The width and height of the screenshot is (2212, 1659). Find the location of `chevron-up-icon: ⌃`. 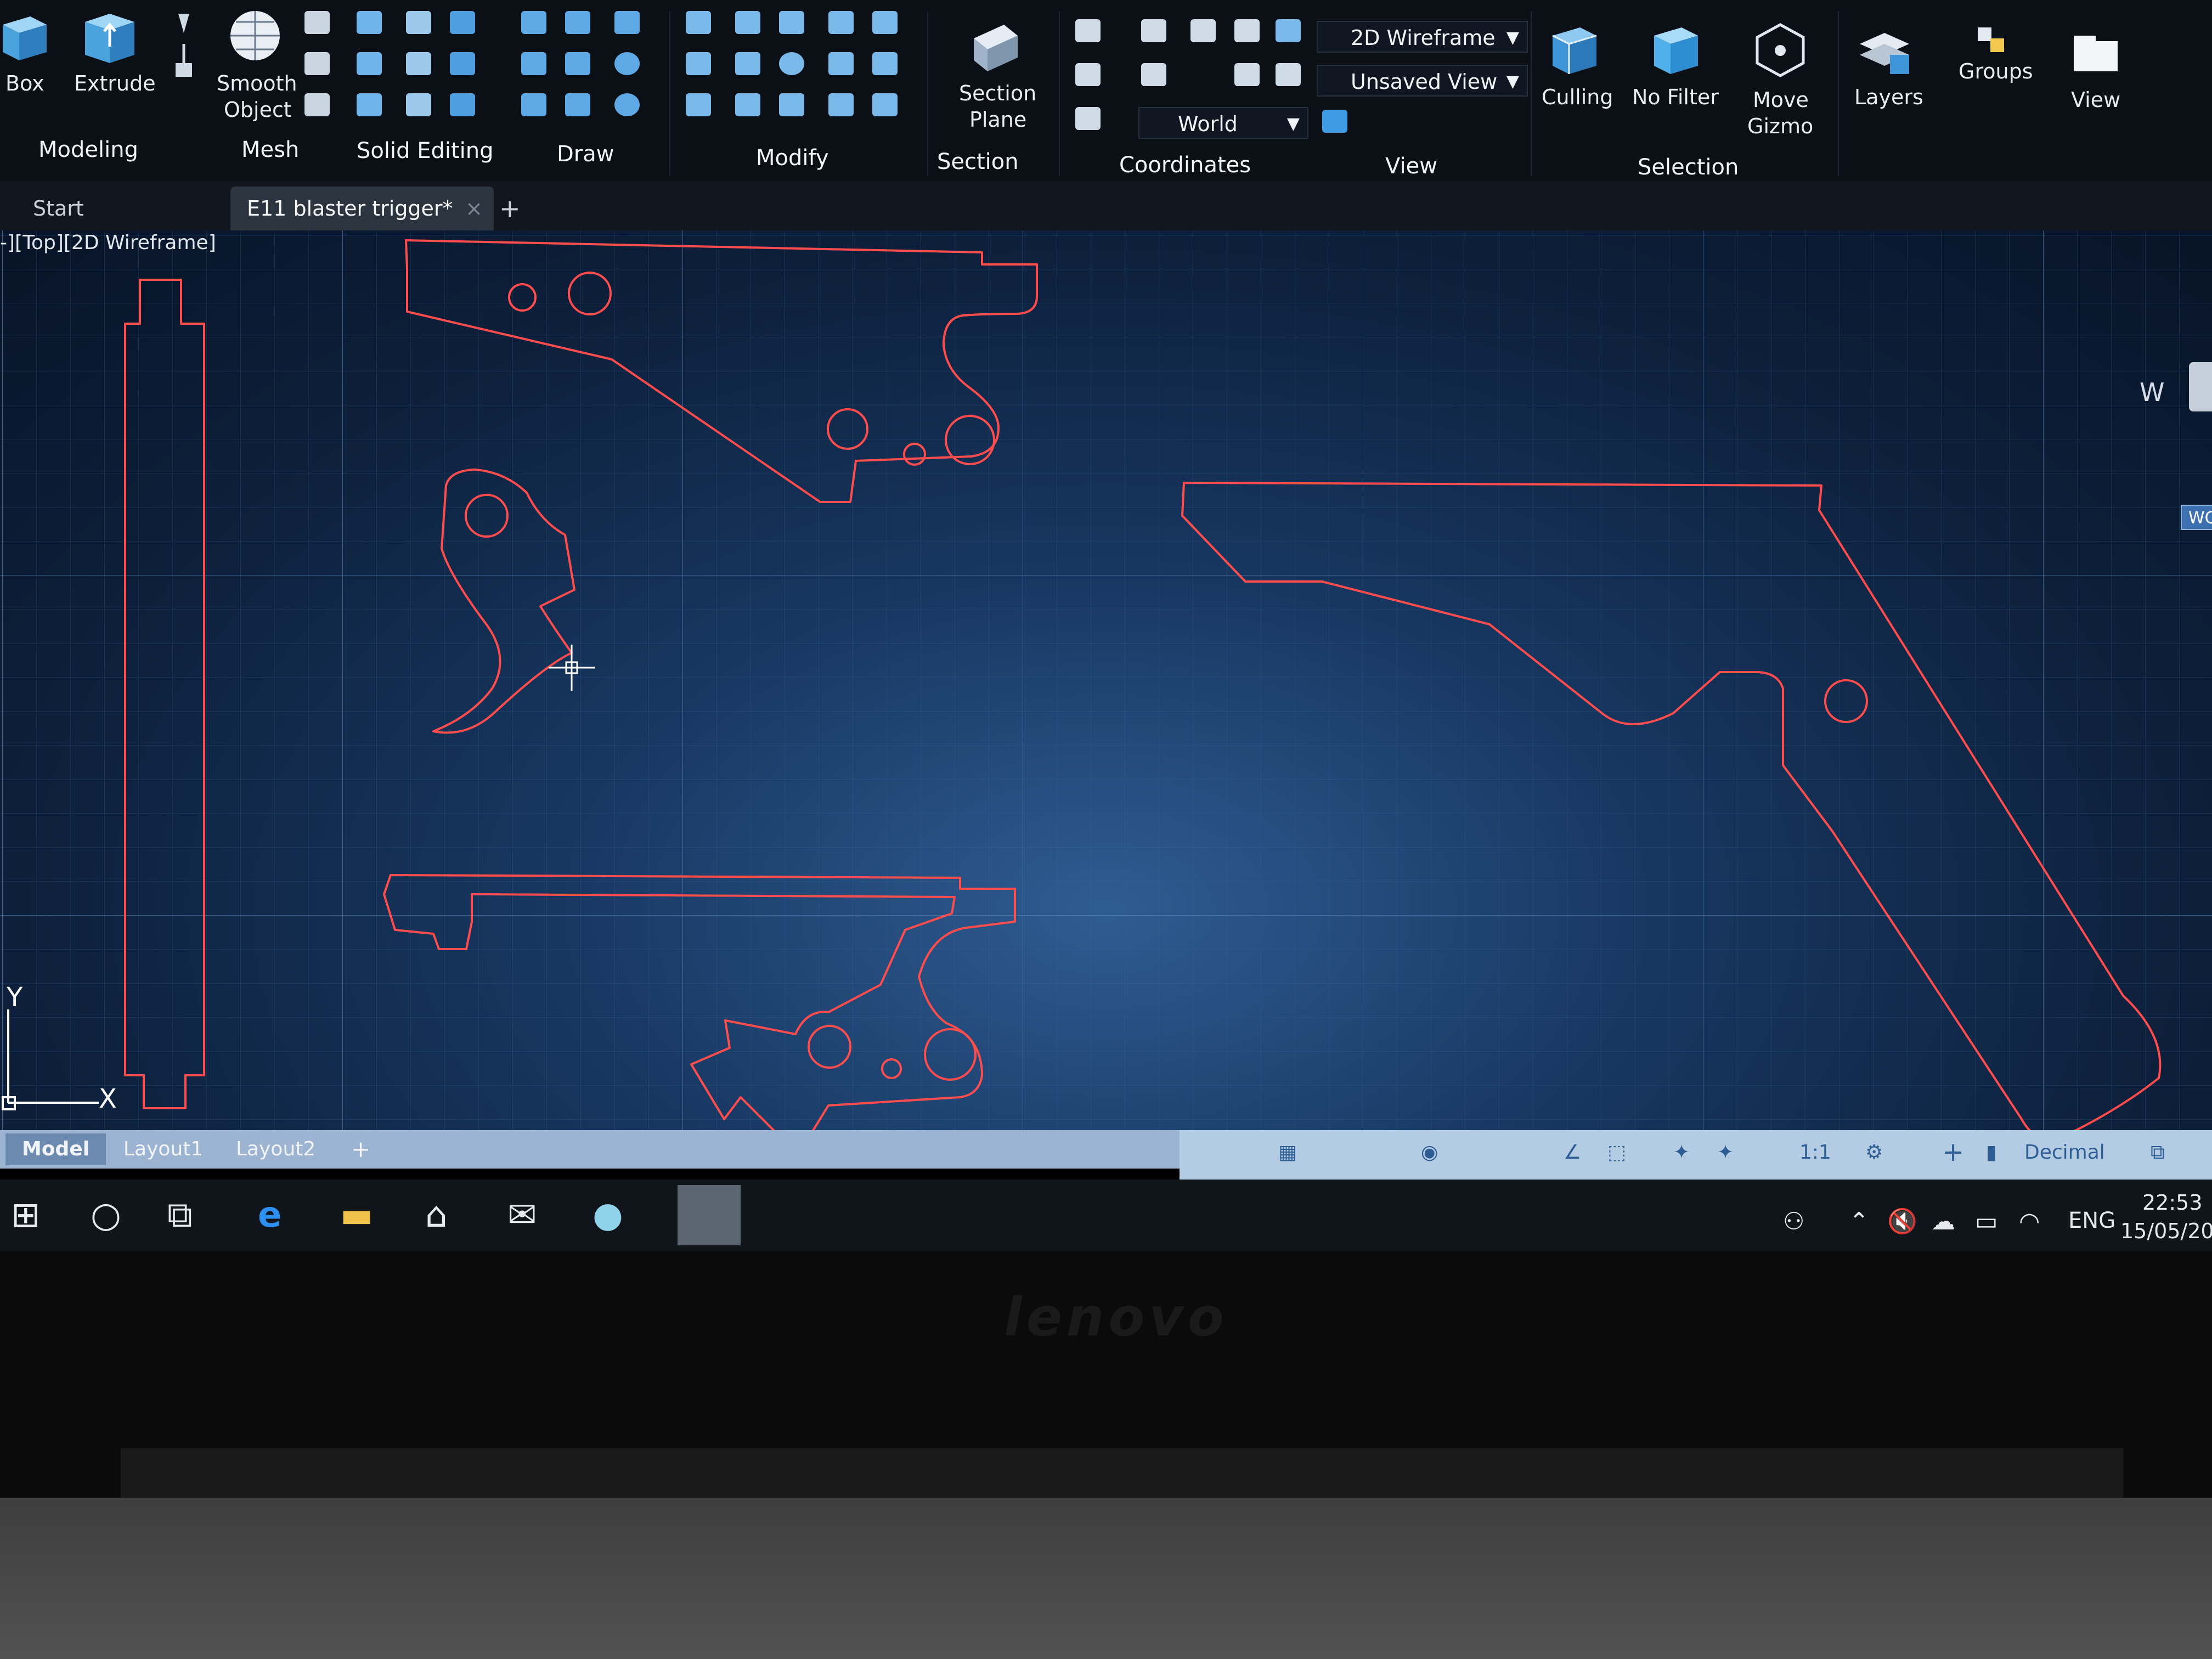

chevron-up-icon: ⌃ is located at coordinates (1859, 1221).